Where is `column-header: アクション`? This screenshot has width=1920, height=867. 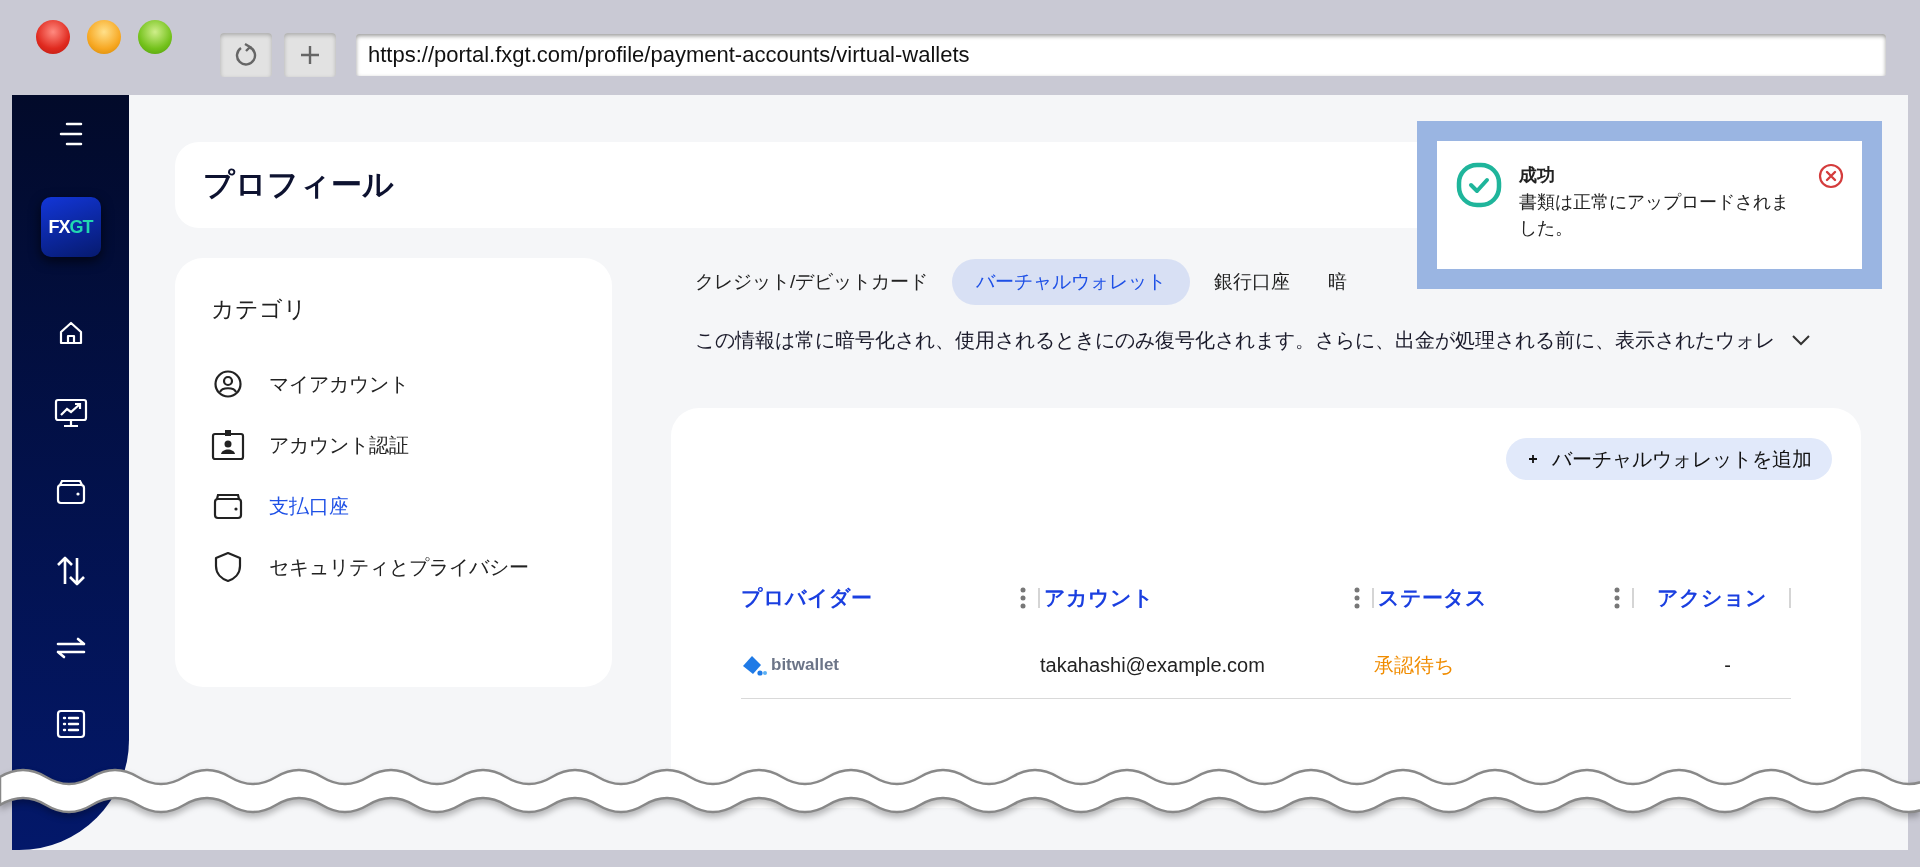 column-header: アクション is located at coordinates (1712, 598).